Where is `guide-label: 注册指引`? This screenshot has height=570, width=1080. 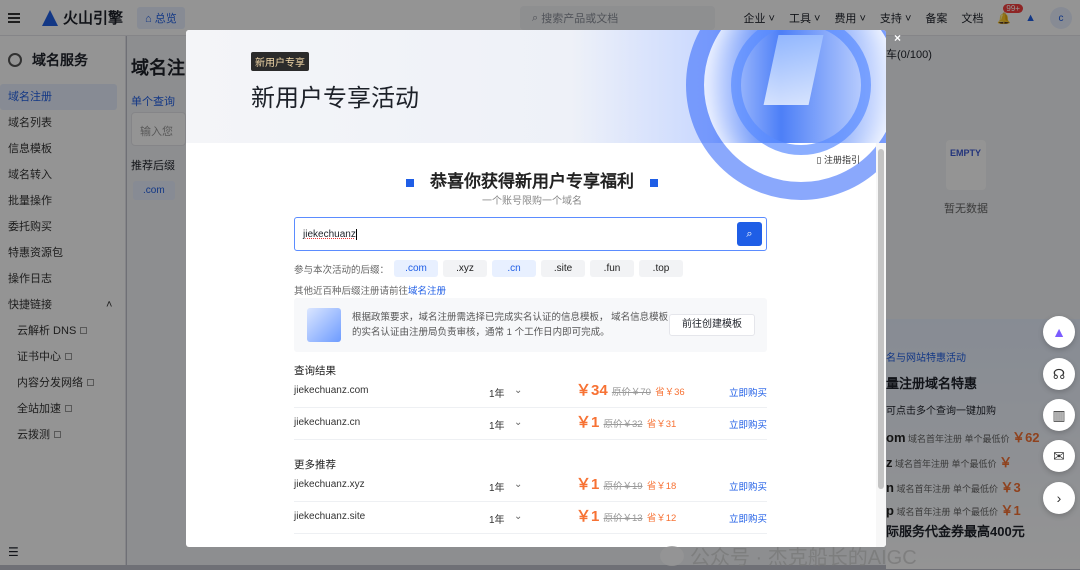 guide-label: 注册指引 is located at coordinates (841, 160).